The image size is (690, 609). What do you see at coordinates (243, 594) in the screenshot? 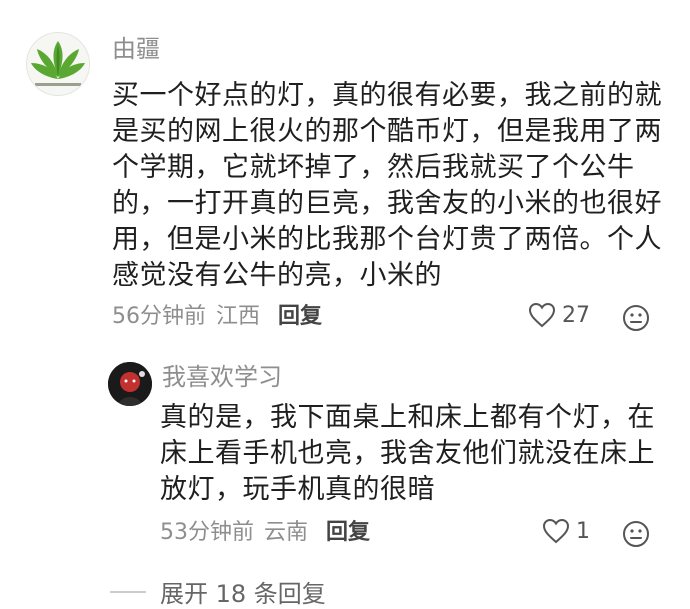
I see `expand-replies-label: 展开 18 条回复` at bounding box center [243, 594].